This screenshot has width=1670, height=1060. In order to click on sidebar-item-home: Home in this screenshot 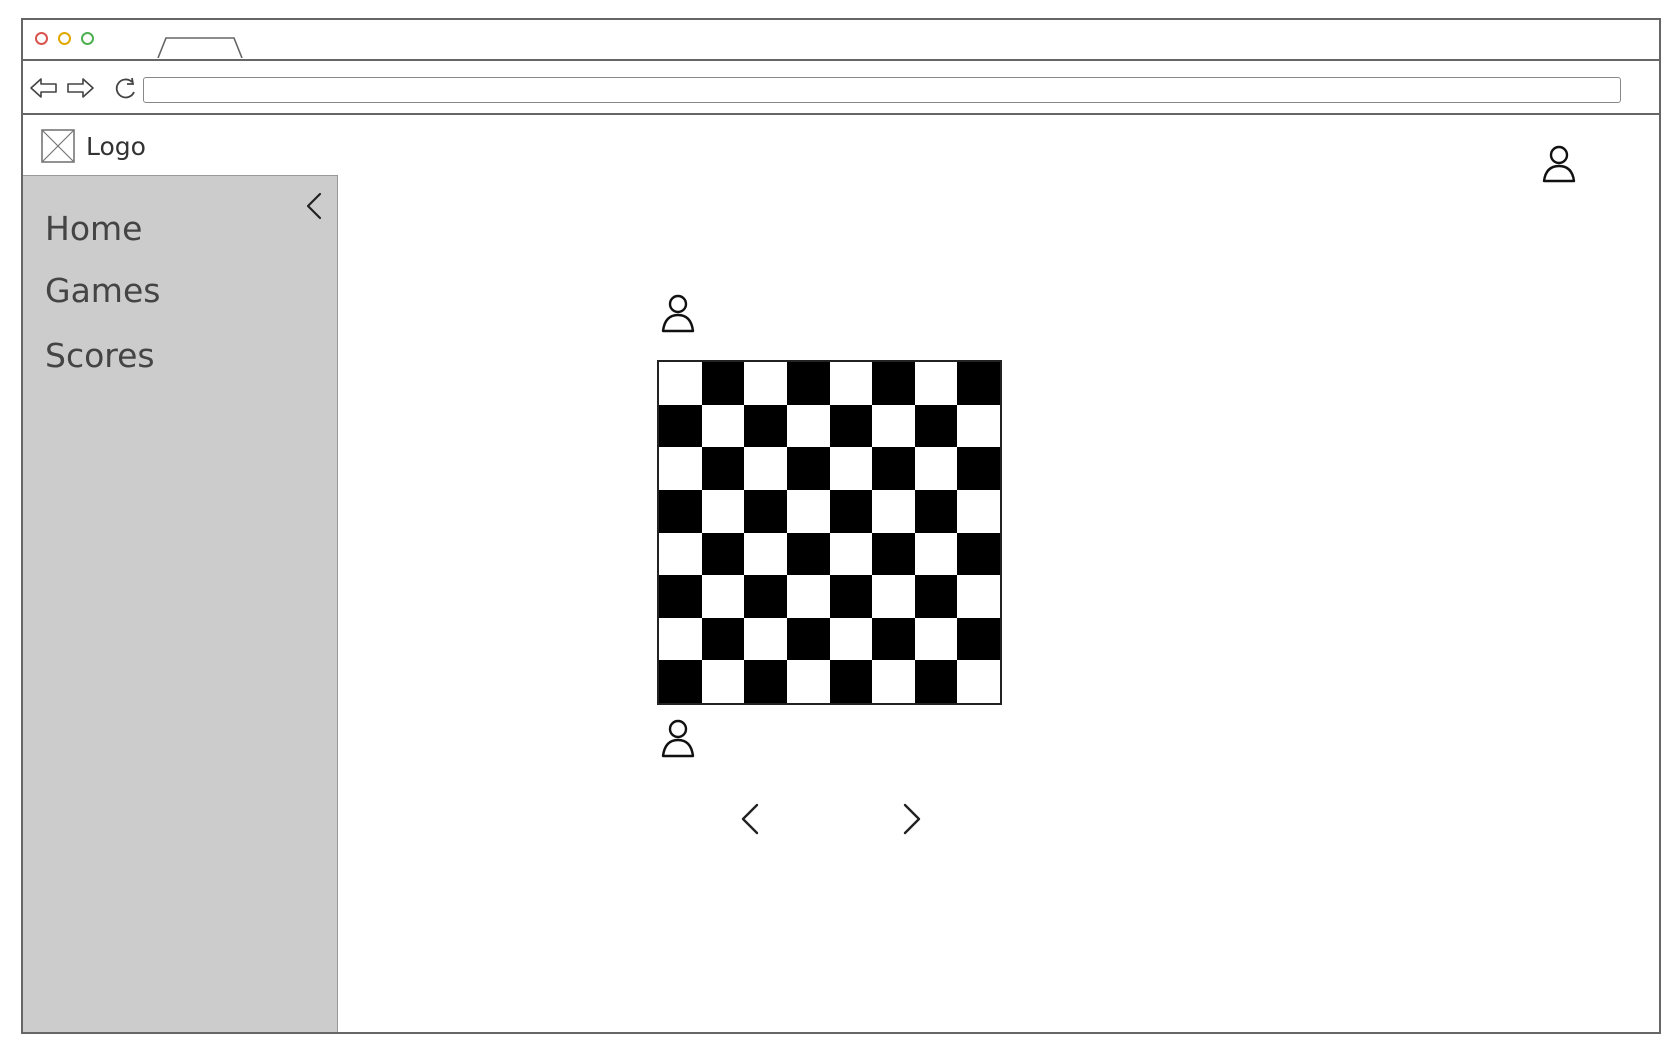, I will do `click(93, 228)`.